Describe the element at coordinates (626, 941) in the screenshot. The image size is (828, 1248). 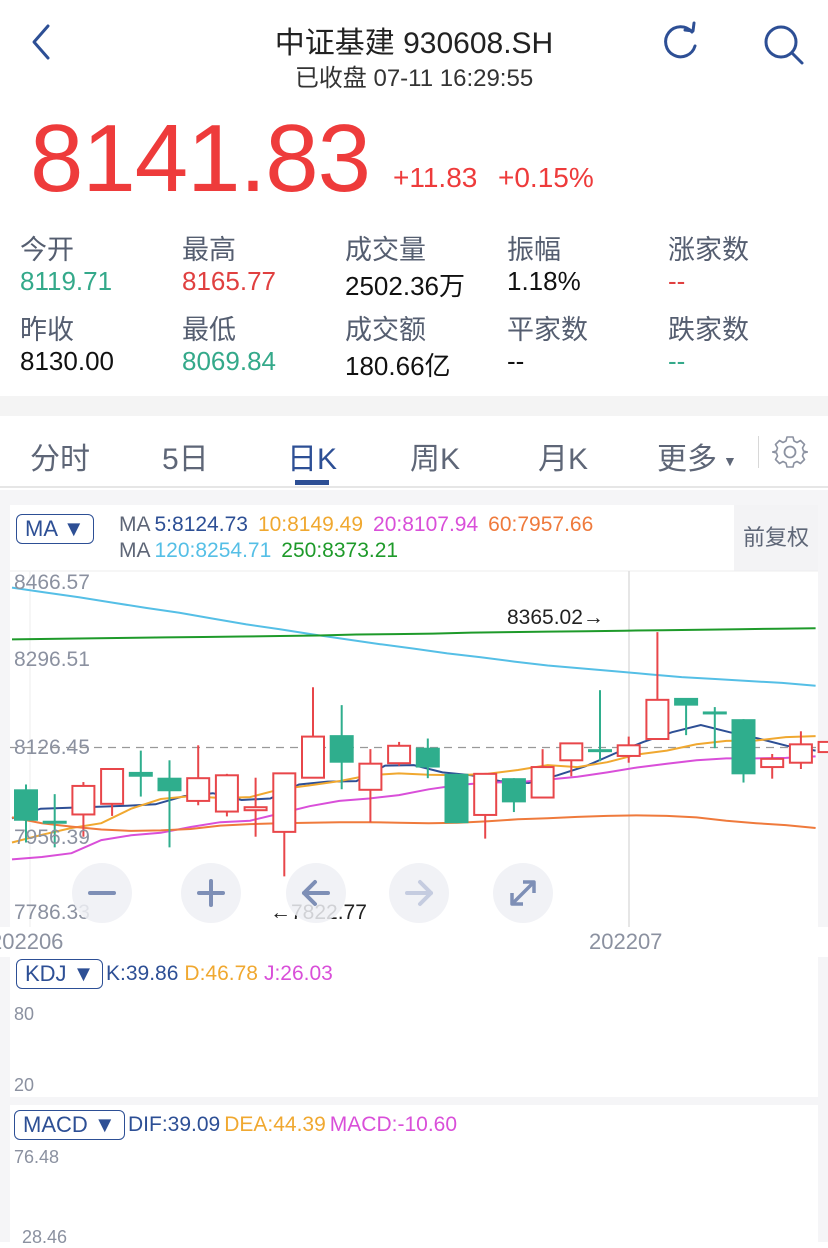
I see `x-tick-label: 202207` at that location.